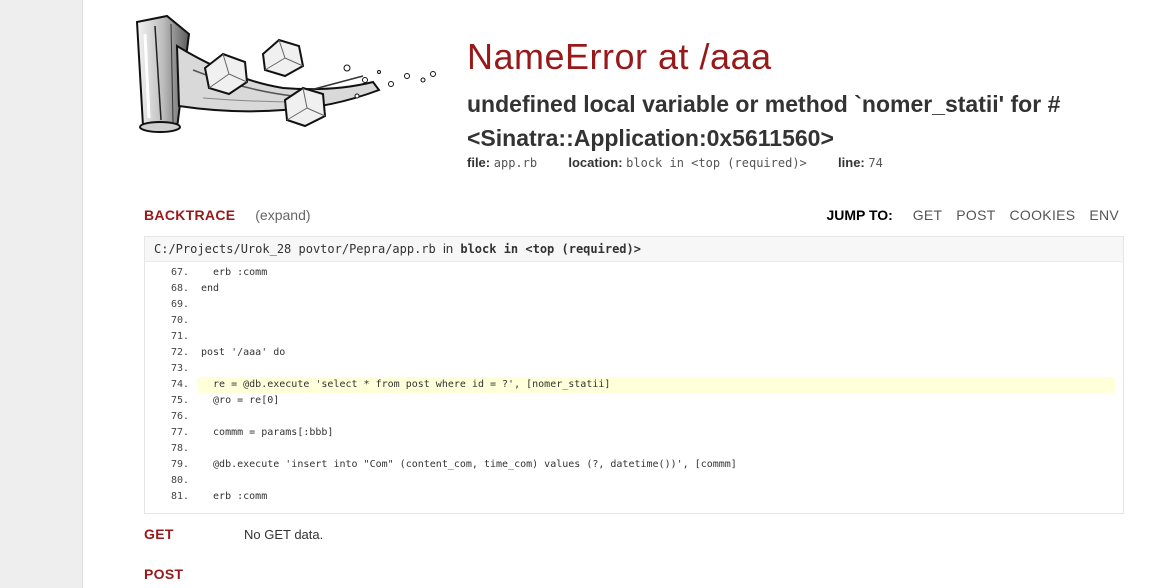 The width and height of the screenshot is (1166, 588). Describe the element at coordinates (179, 384) in the screenshot. I see `line-number: 74.` at that location.